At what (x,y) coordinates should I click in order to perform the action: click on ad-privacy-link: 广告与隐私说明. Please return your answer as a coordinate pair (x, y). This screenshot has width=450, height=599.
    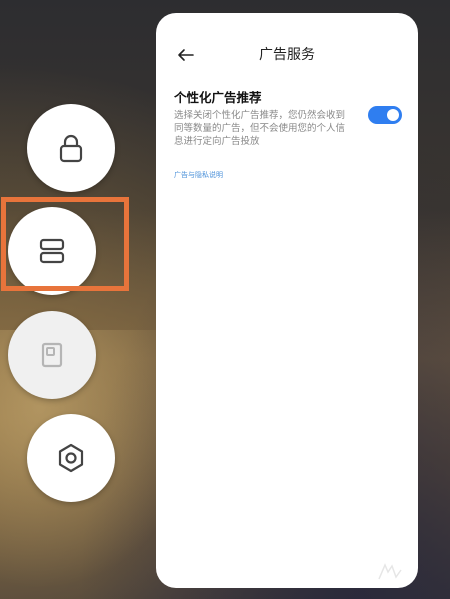
    Looking at the image, I should click on (287, 175).